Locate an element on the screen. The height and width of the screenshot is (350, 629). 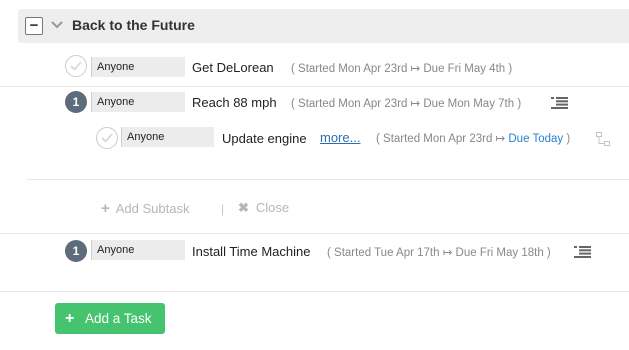
add-subtask-button: + Add Subtask is located at coordinates (145, 208).